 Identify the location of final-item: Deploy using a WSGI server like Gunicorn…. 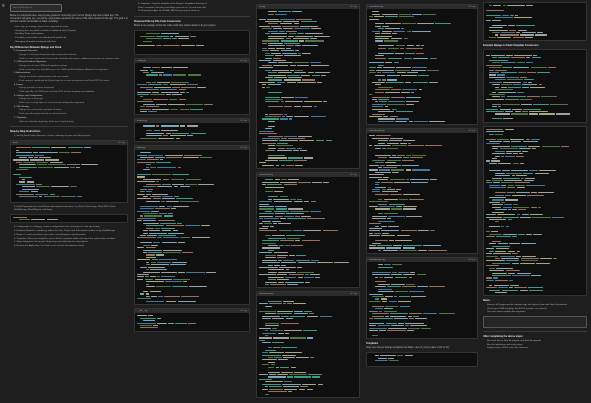
(508, 348).